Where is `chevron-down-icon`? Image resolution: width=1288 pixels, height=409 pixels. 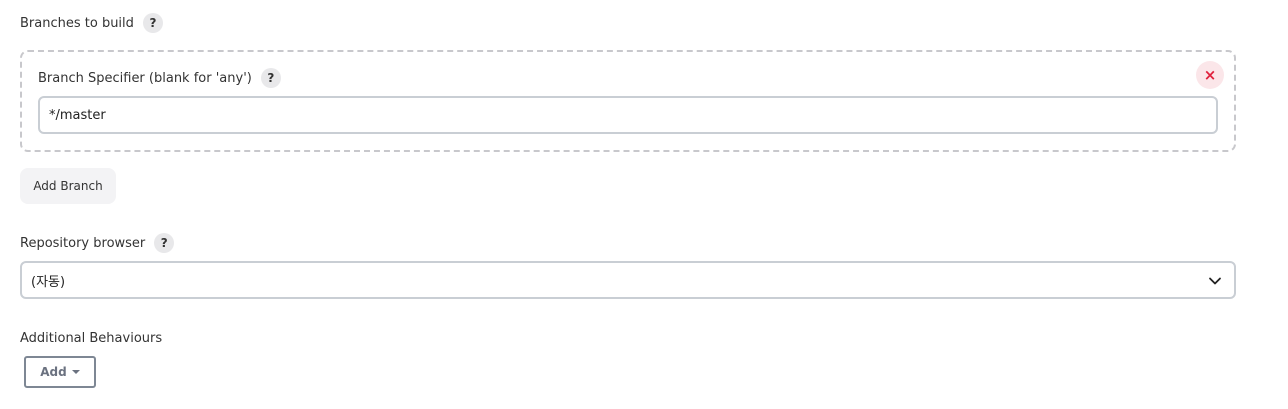
chevron-down-icon is located at coordinates (1215, 281).